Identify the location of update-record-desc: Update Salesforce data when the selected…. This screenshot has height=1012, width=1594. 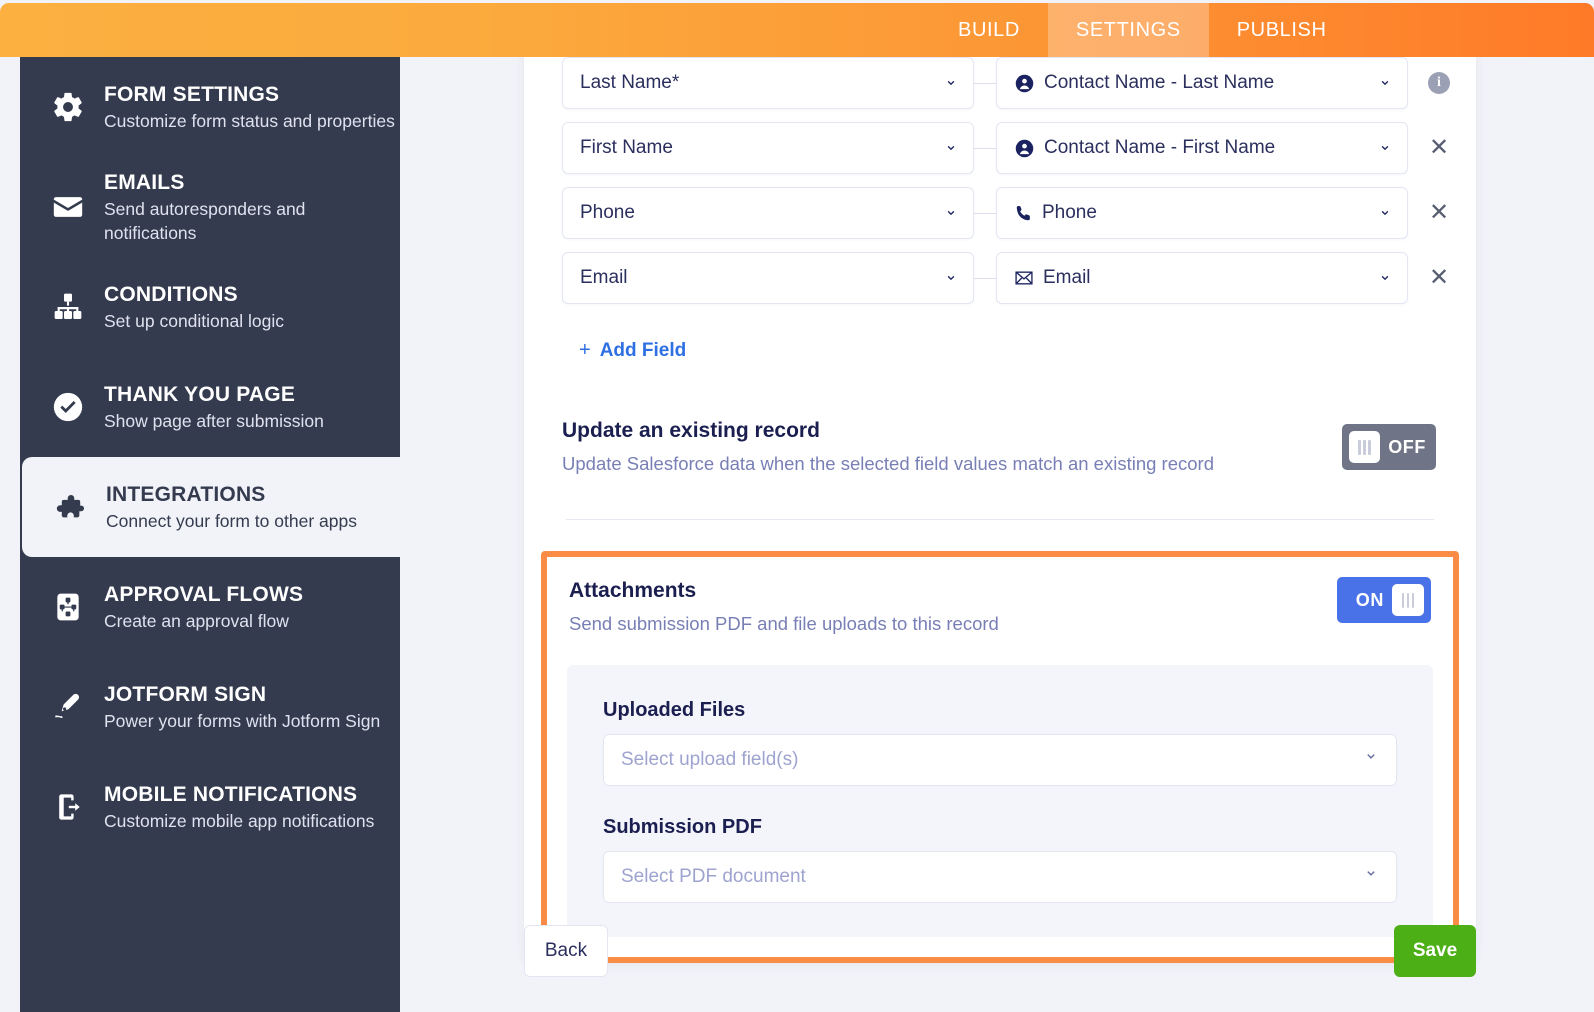
(888, 463).